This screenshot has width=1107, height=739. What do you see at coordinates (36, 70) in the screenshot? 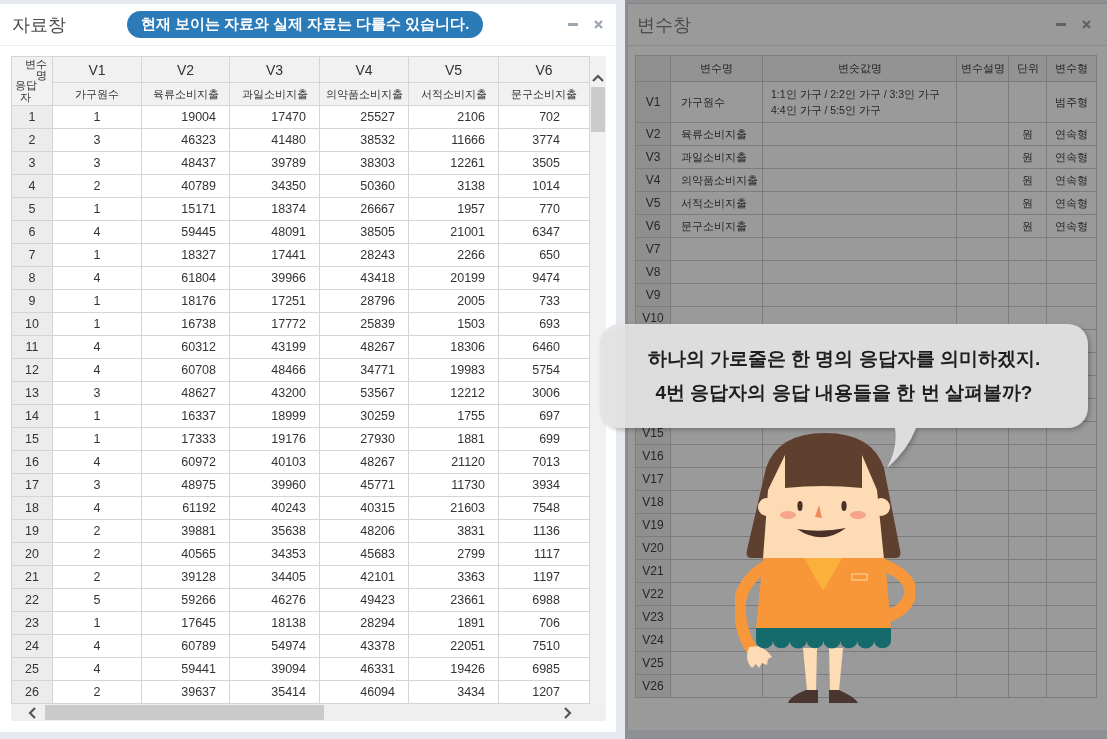
I see `column-axis-label: 변수명` at bounding box center [36, 70].